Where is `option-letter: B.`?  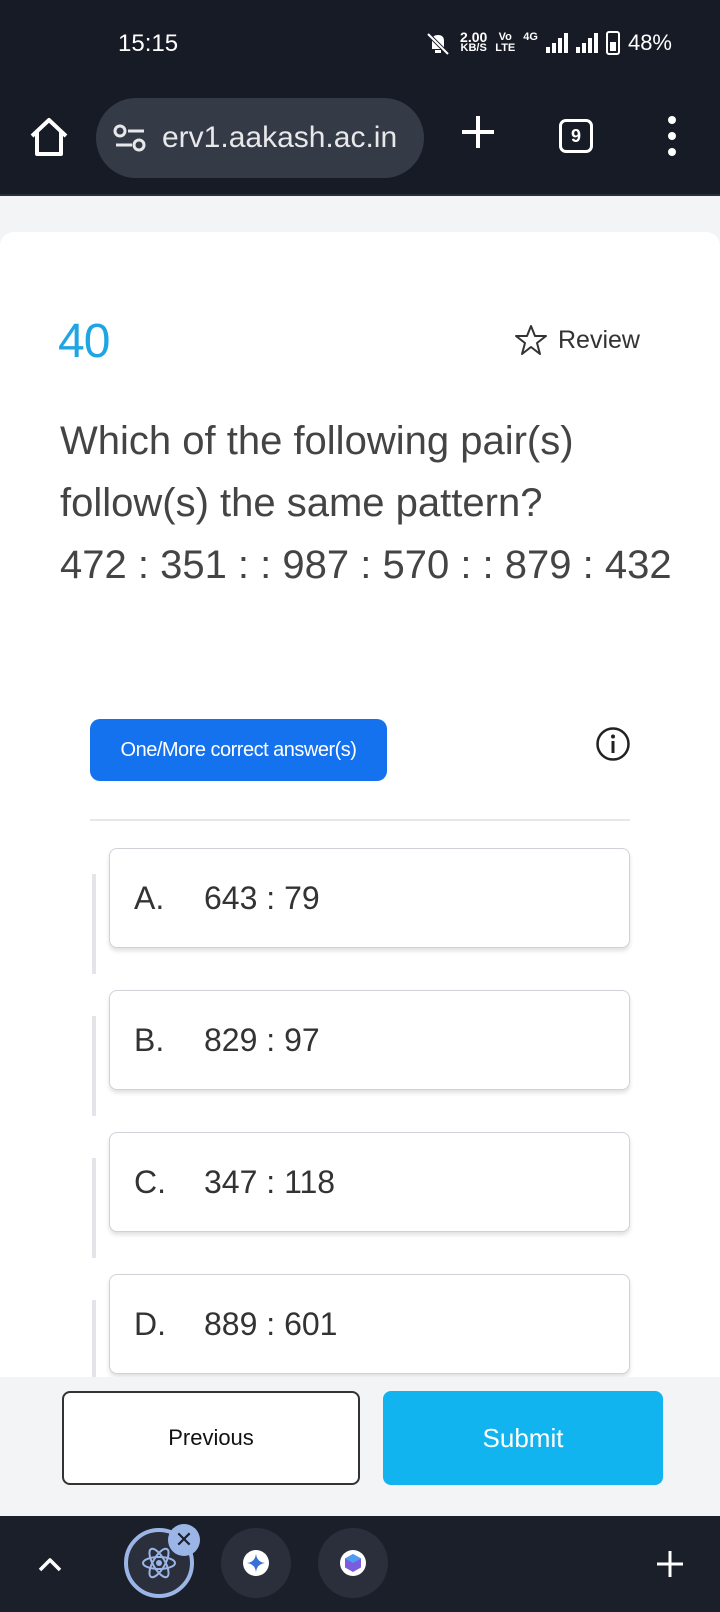
option-letter: B. is located at coordinates (149, 1039).